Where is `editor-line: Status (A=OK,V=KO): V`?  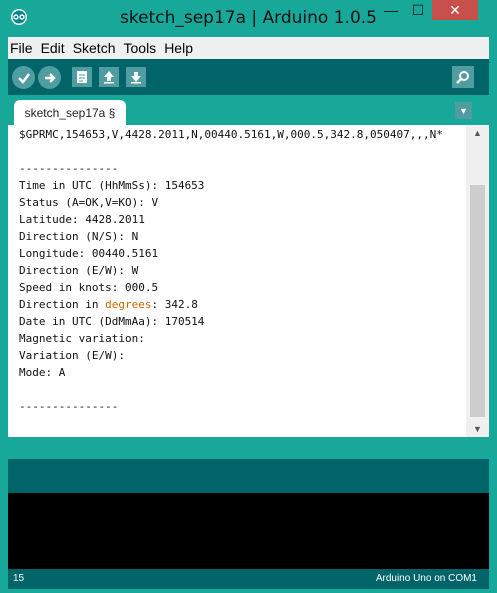 editor-line: Status (A=OK,V=KO): V is located at coordinates (89, 202).